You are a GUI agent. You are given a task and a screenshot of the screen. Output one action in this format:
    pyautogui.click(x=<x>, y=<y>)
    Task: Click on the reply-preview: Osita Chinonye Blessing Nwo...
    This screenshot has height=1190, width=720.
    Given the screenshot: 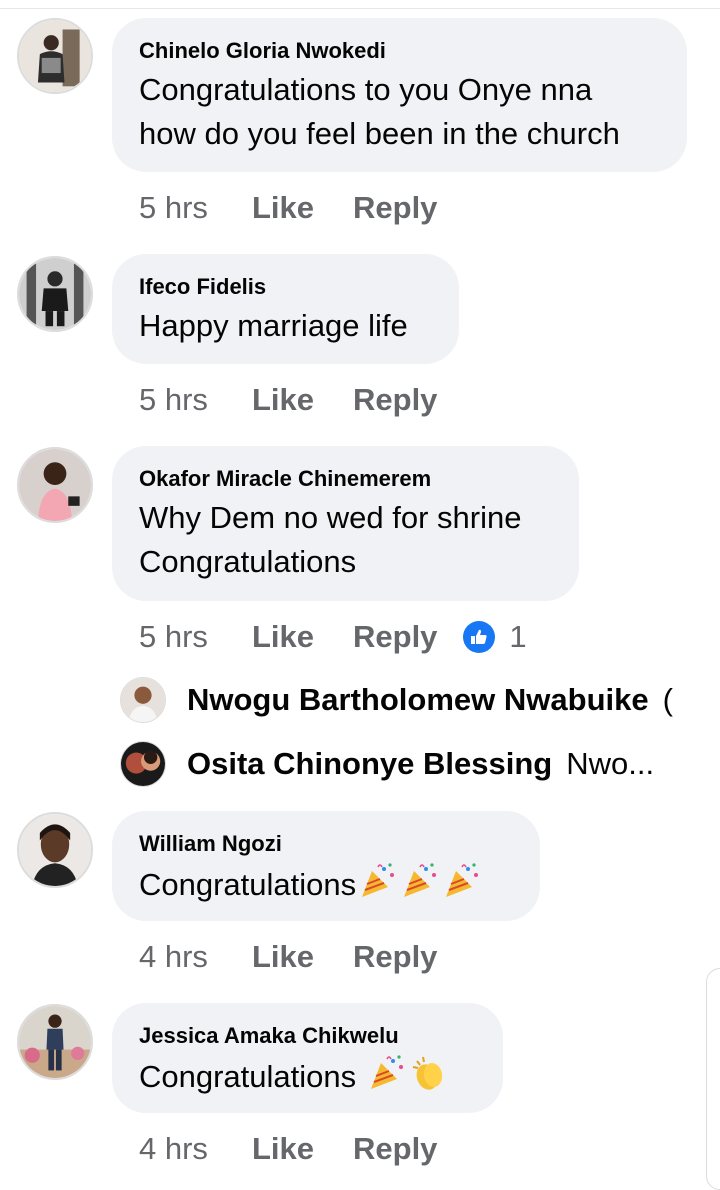 What is the action you would take?
    pyautogui.click(x=387, y=764)
    